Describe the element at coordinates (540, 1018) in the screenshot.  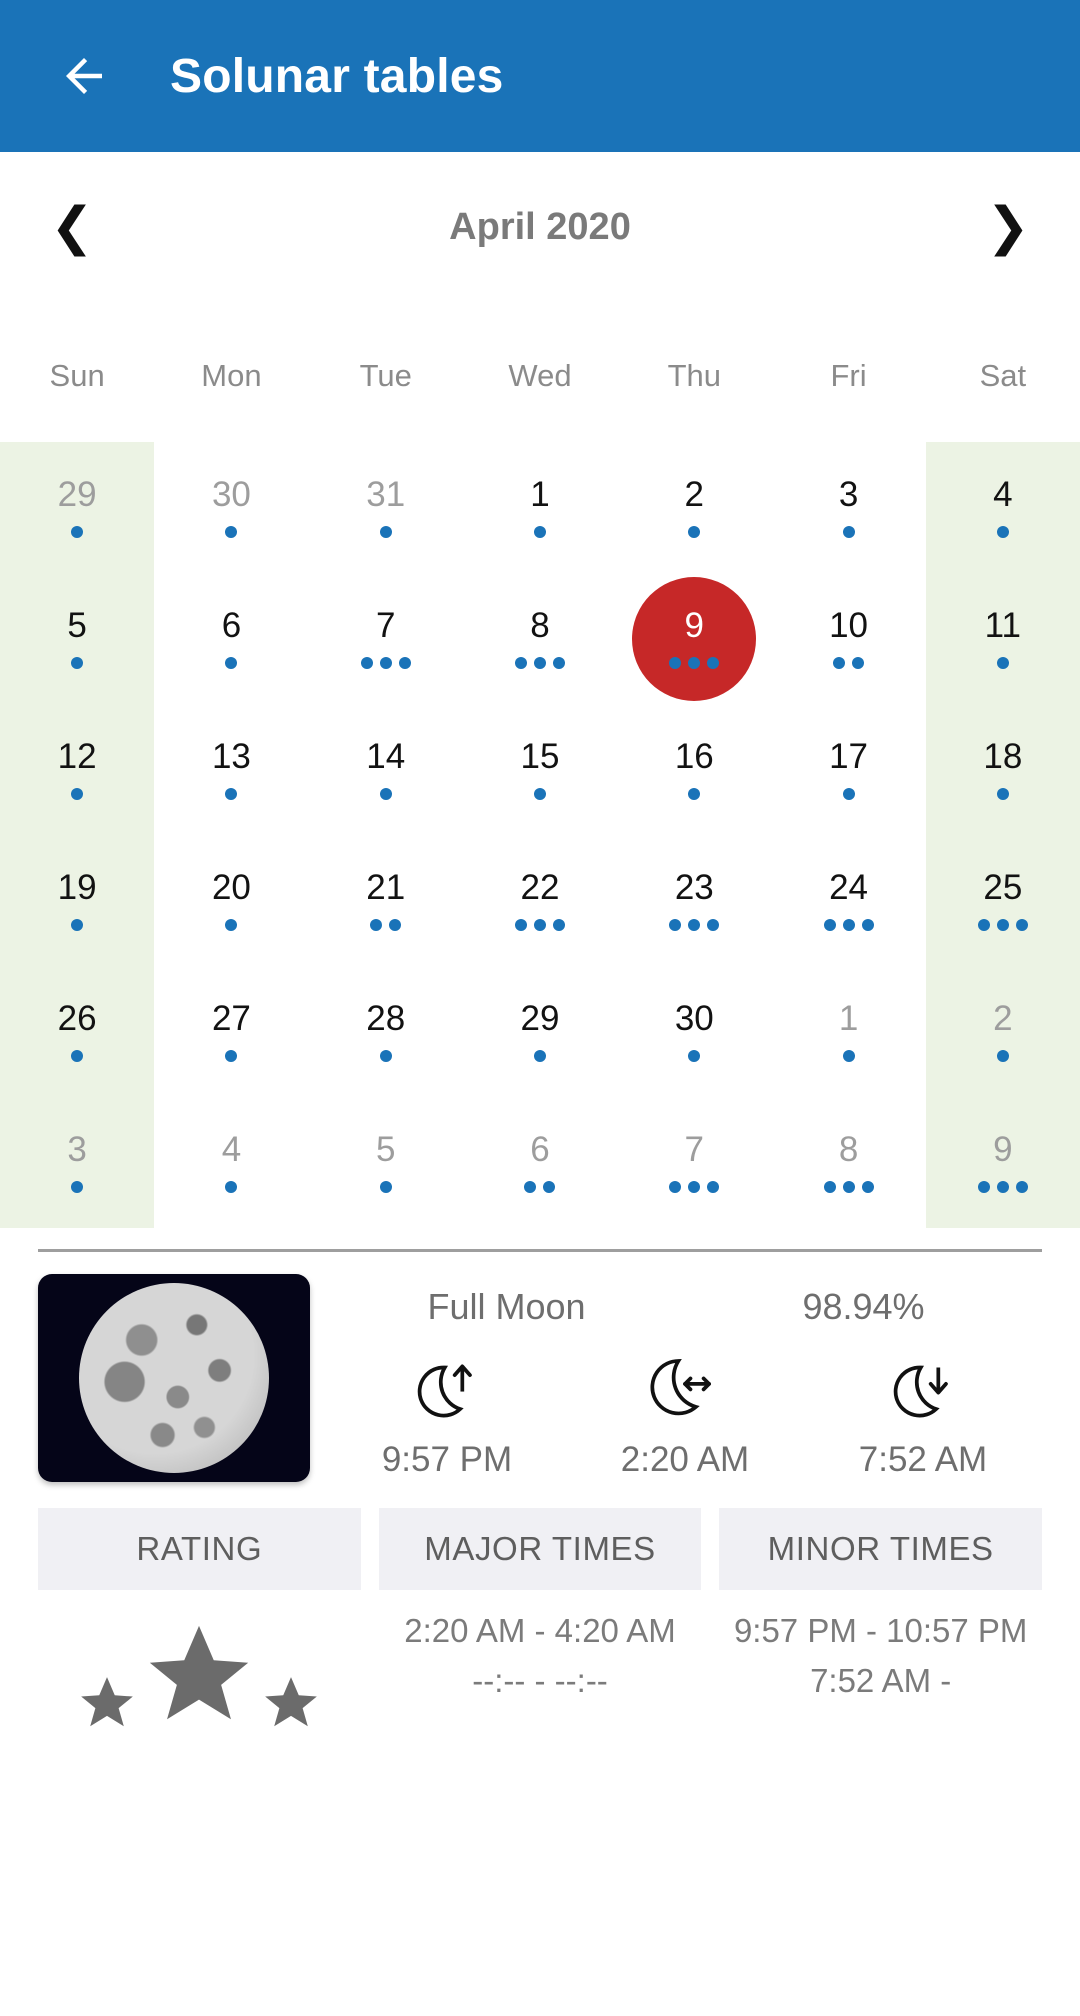
I see `day-number: 29` at that location.